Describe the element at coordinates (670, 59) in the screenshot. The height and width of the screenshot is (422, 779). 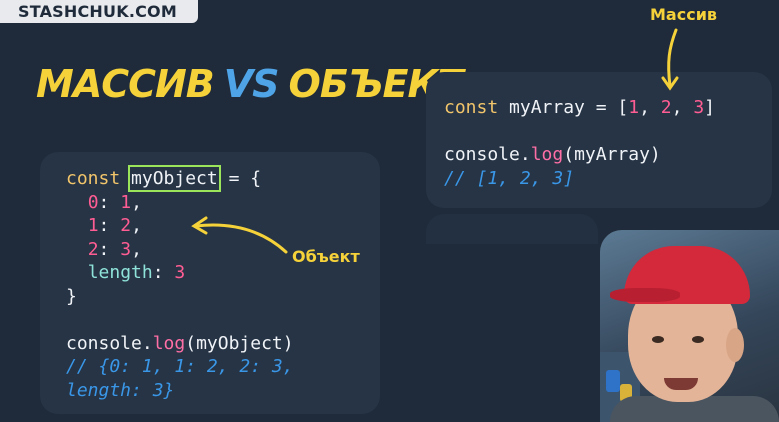
I see `arrow-to-array-icon` at that location.